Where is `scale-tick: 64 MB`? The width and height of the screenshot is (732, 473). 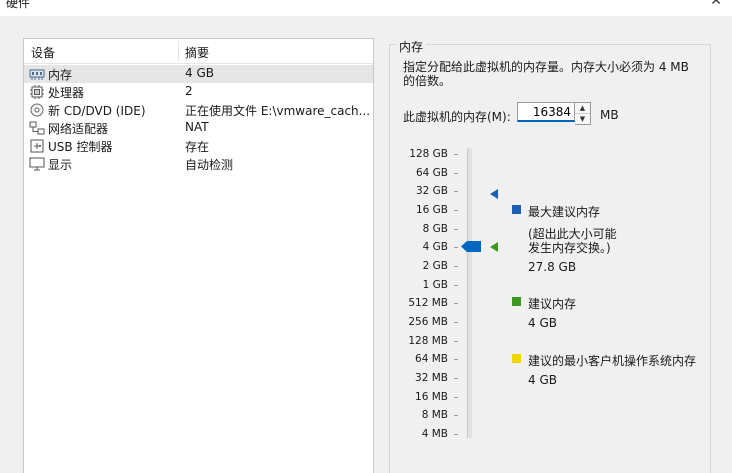 scale-tick: 64 MB is located at coordinates (430, 360).